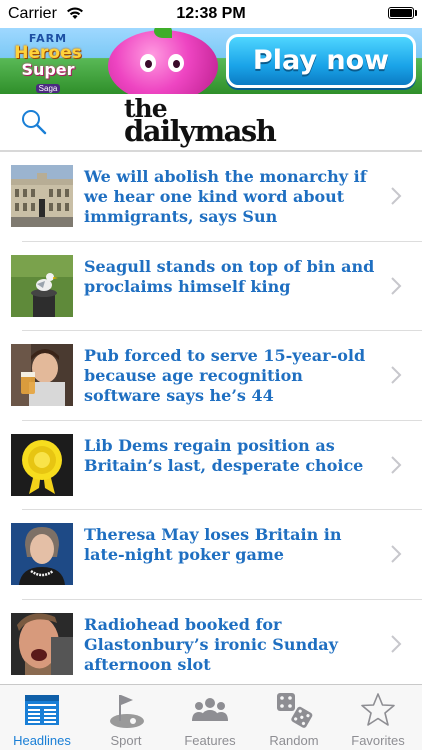 This screenshot has height=751, width=422. I want to click on ad-banner: FARM Heroes Super Saga Play now, so click(211, 61).